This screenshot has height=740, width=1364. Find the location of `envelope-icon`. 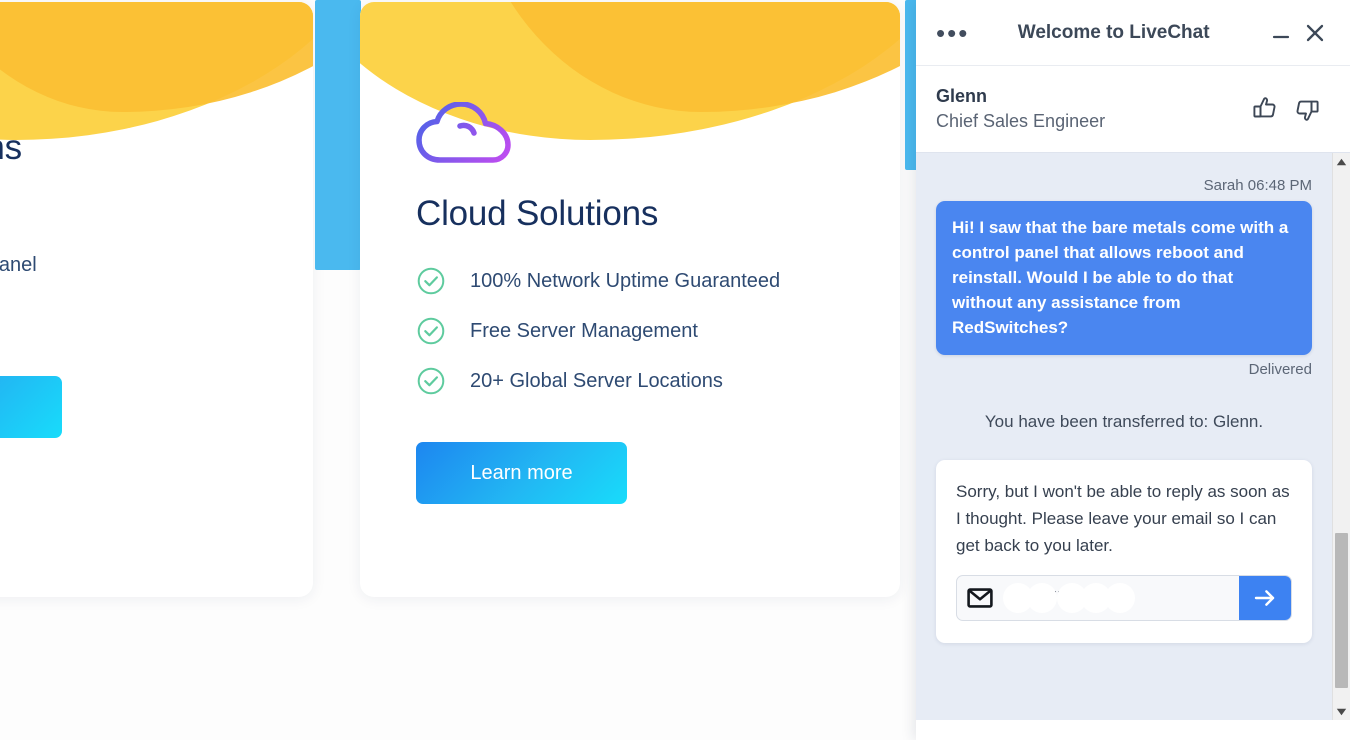

envelope-icon is located at coordinates (980, 598).